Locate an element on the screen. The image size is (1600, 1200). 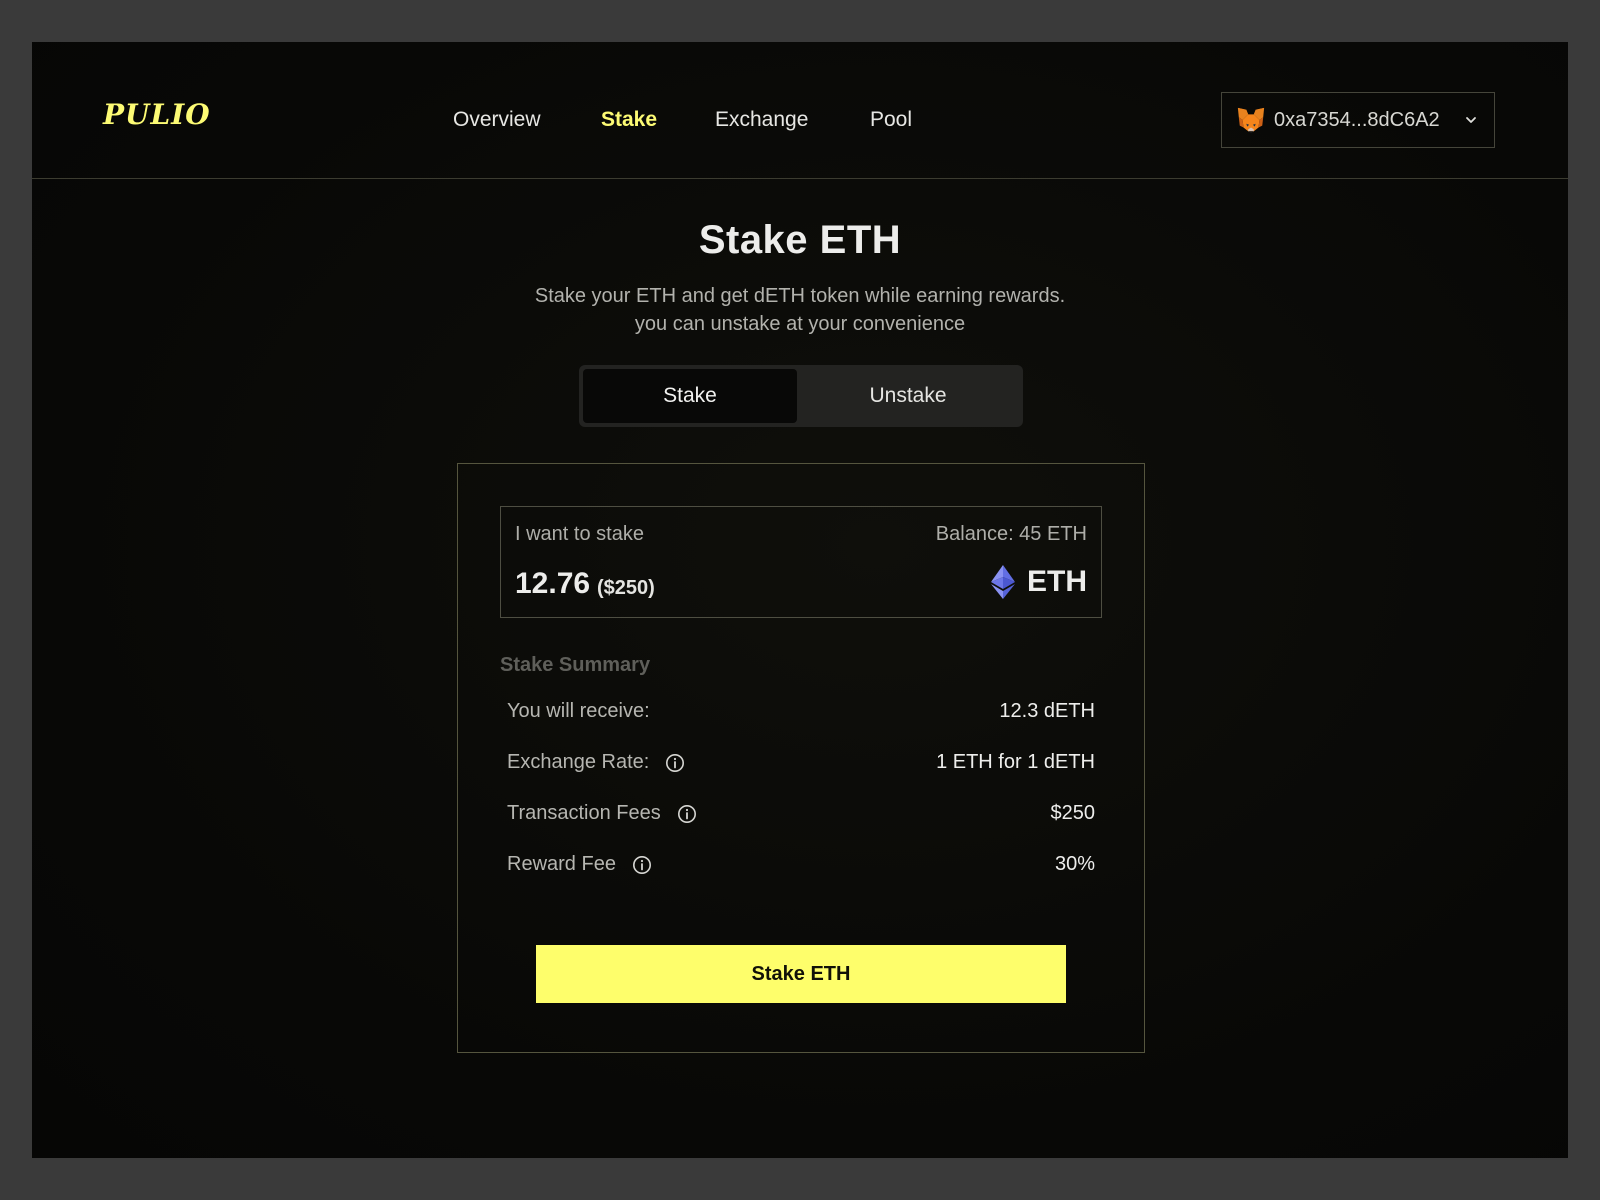
summary-row-label: You will receive: is located at coordinates (578, 711).